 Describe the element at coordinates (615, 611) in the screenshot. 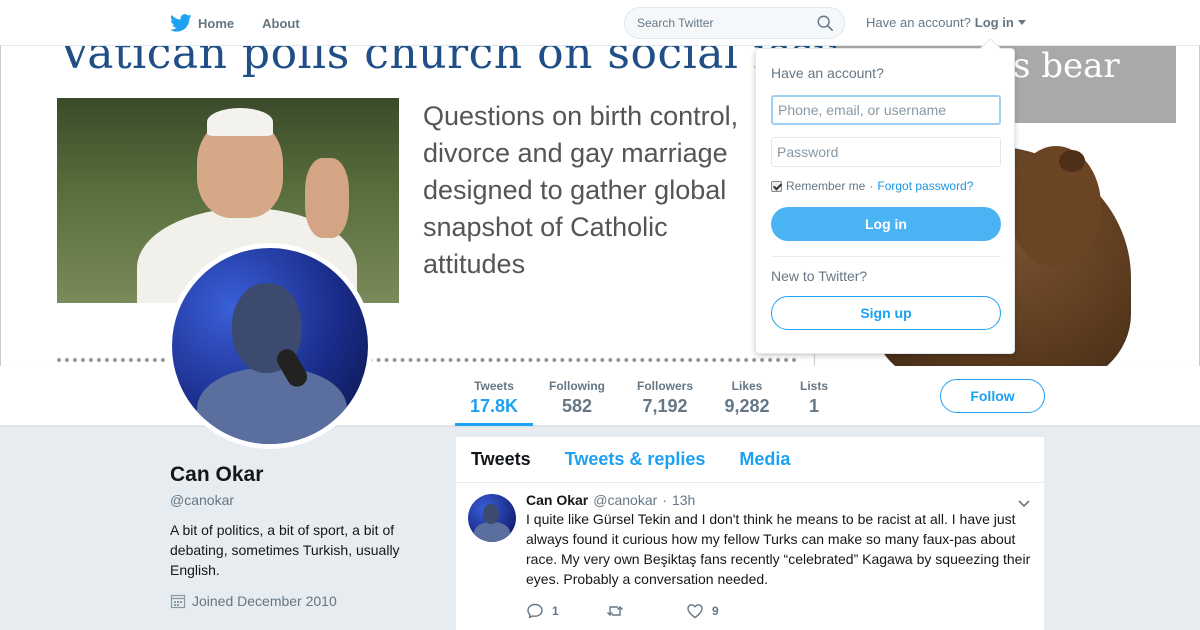

I see `retweet-icon` at that location.